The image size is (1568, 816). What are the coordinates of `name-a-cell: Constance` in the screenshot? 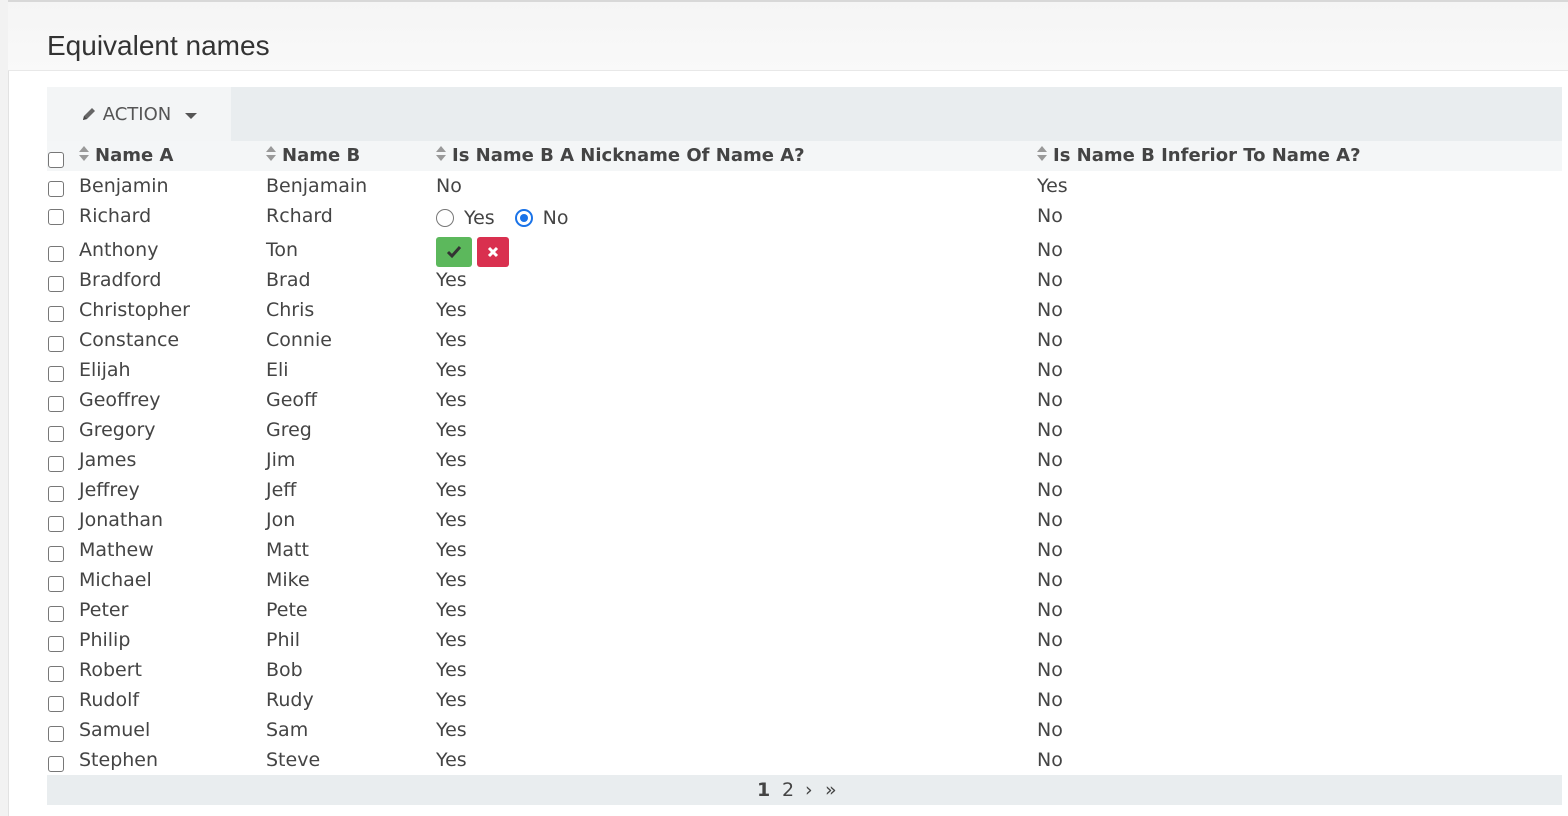 It's located at (129, 340).